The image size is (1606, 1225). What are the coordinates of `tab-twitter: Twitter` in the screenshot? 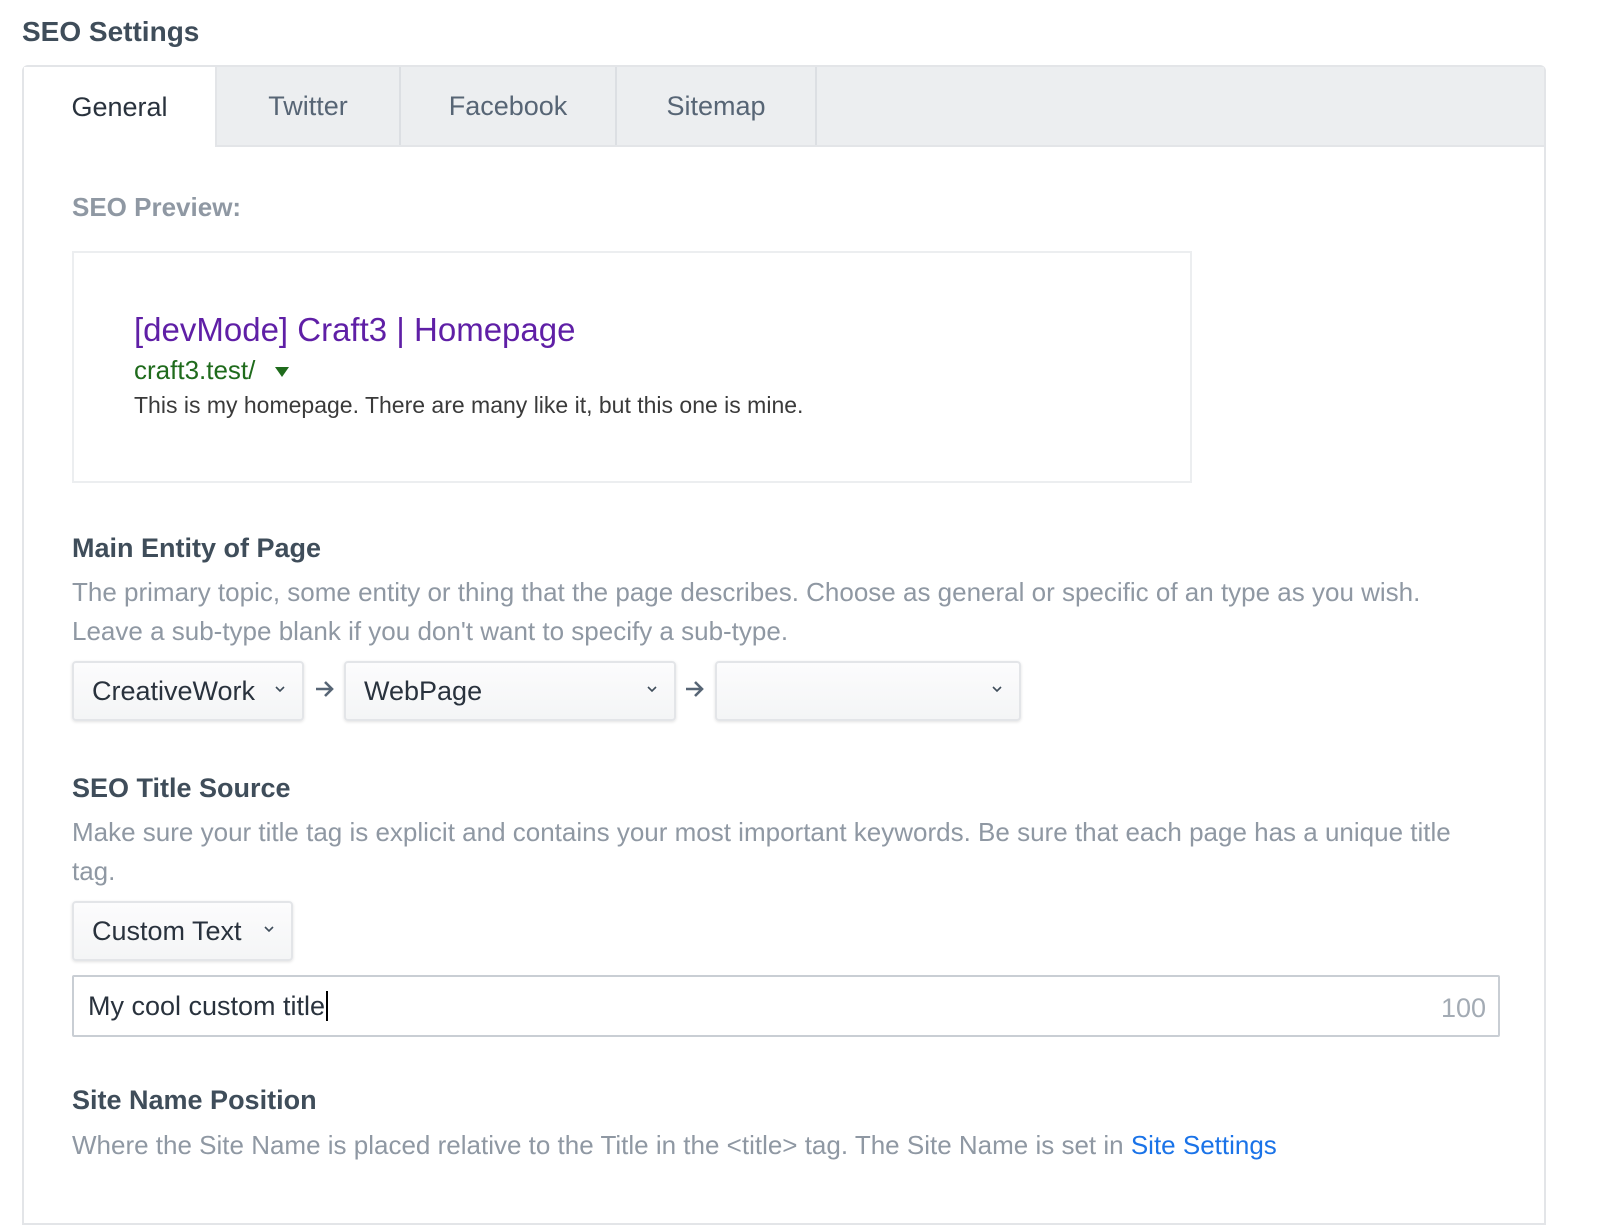 It's located at (309, 106).